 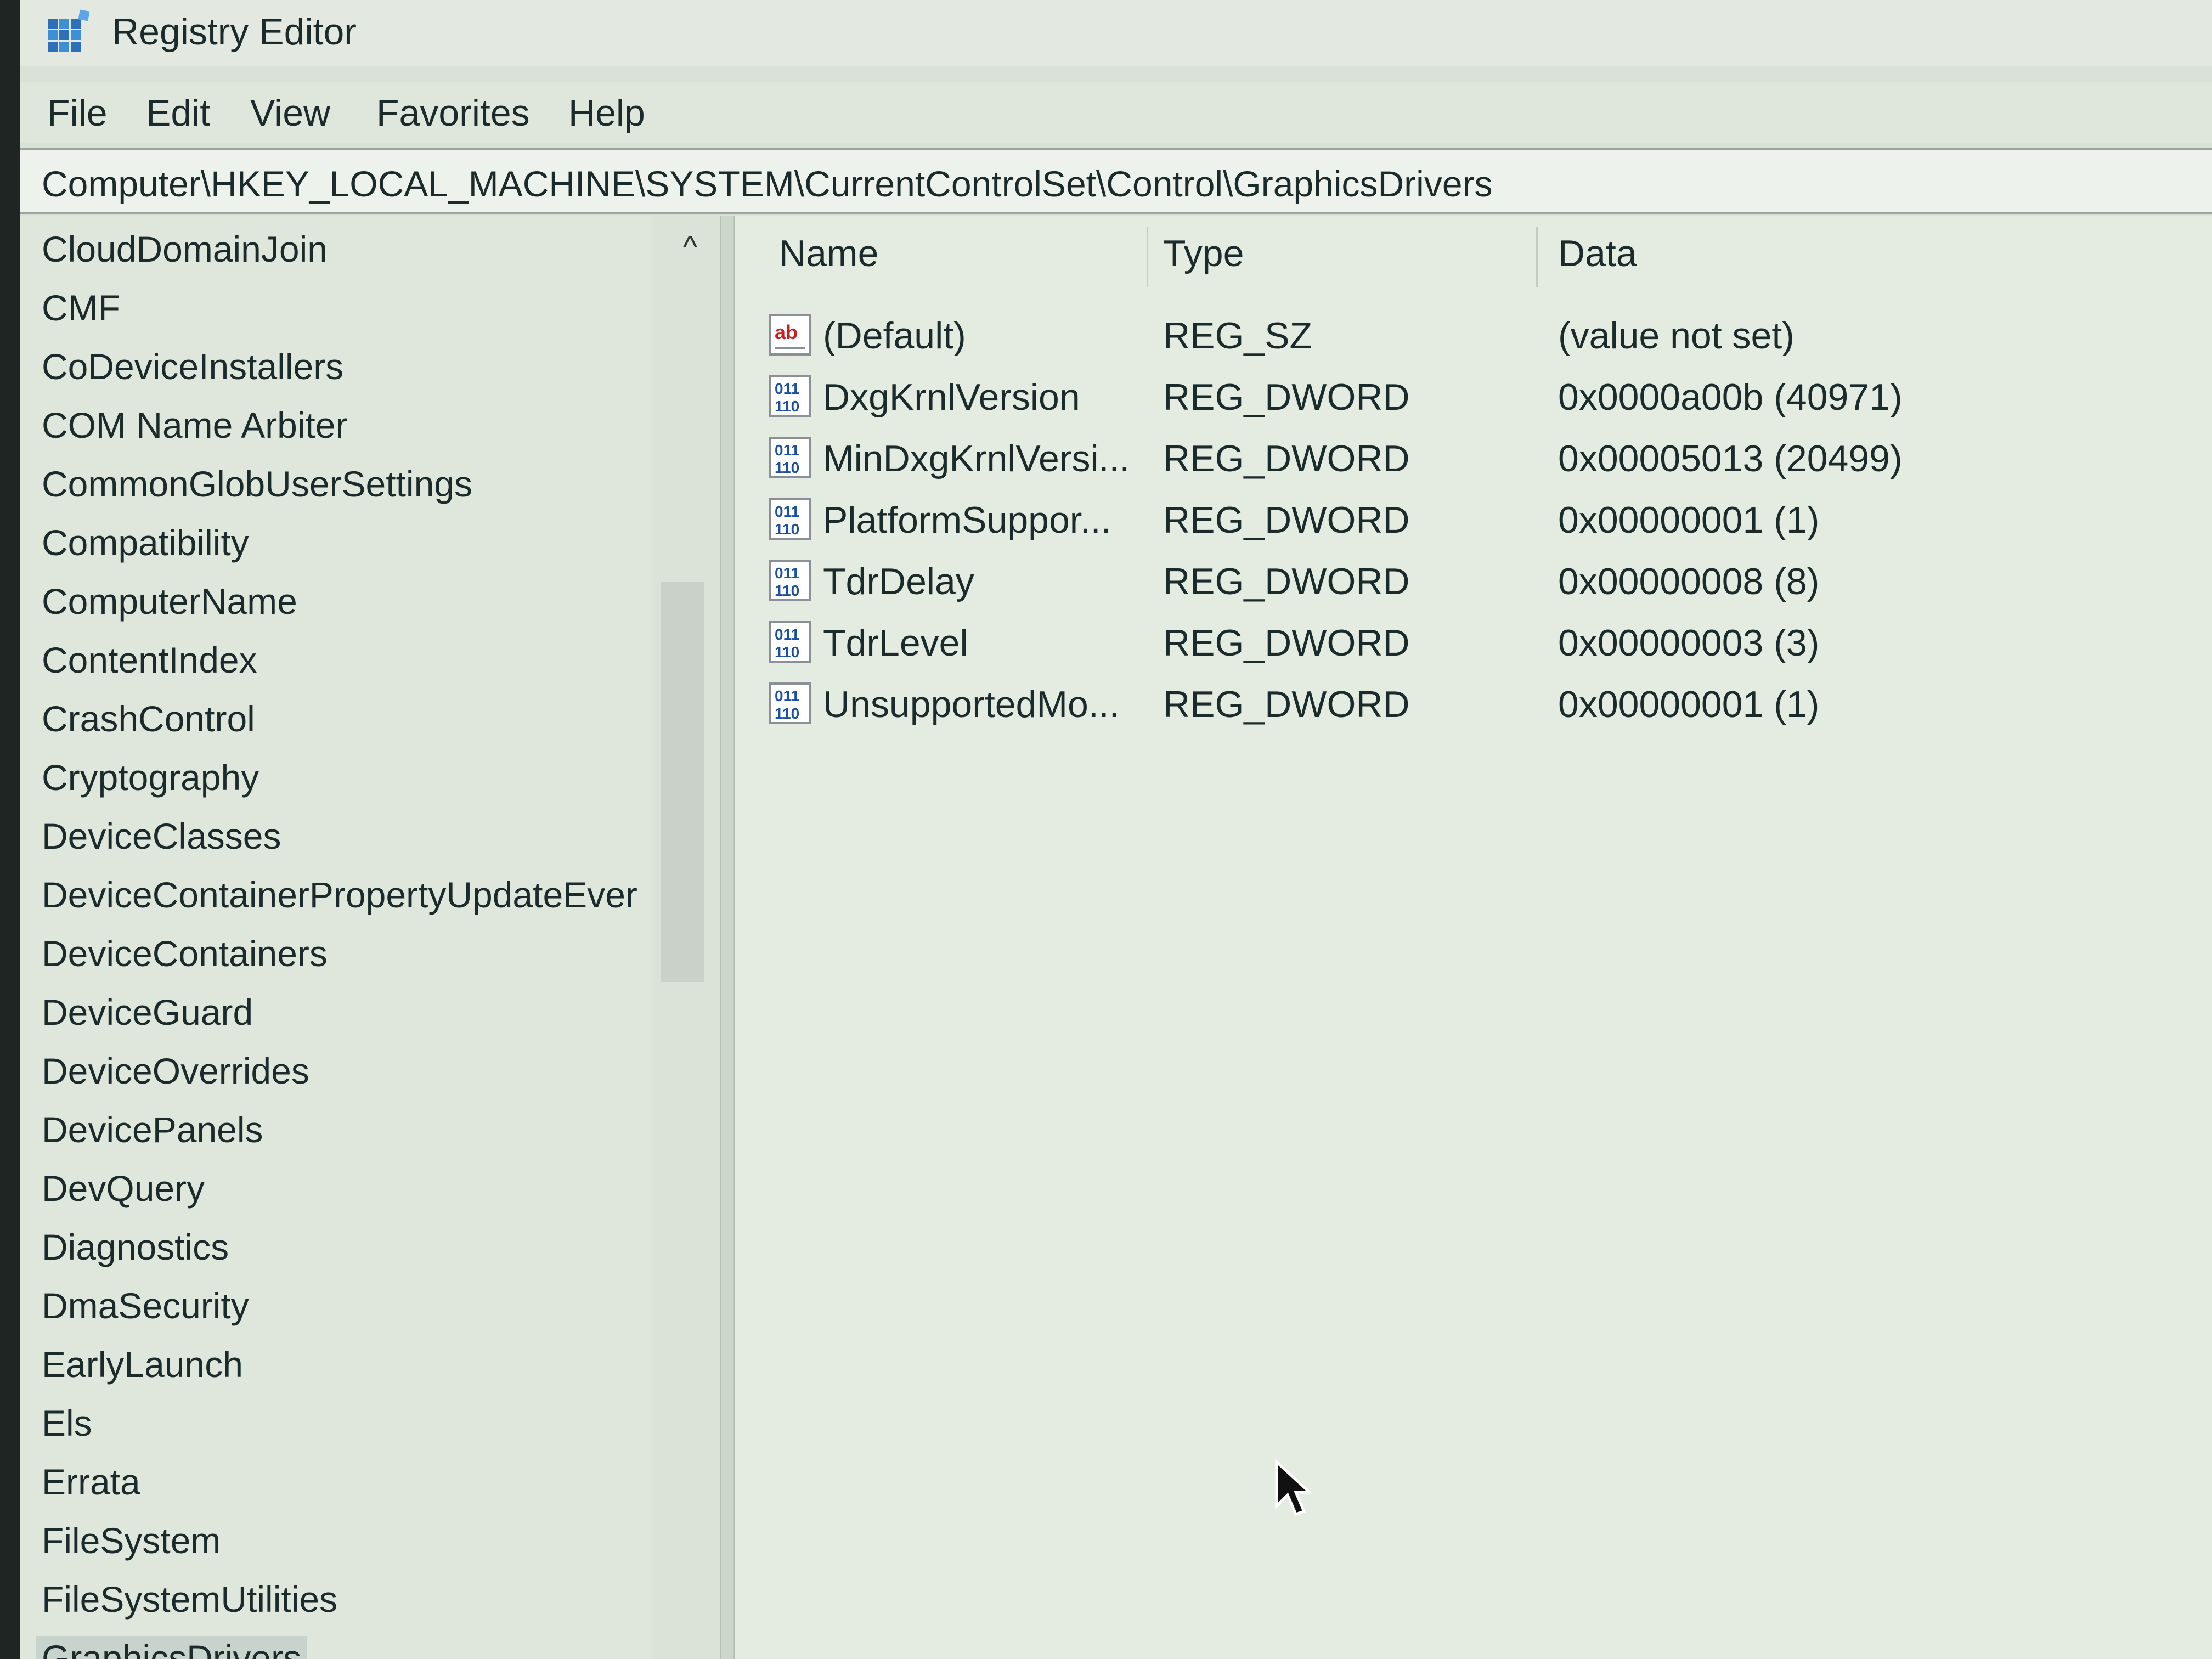 What do you see at coordinates (1689, 643) in the screenshot?
I see `value-data: 0x00000003 (3)` at bounding box center [1689, 643].